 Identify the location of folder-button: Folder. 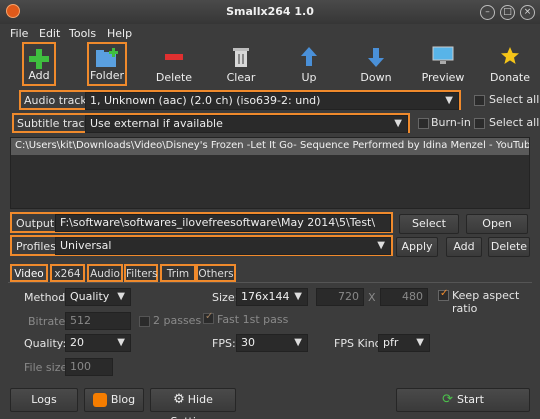
(107, 64).